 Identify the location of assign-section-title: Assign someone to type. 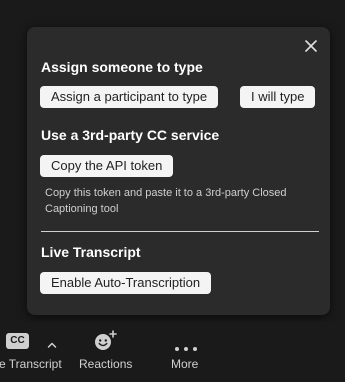
(122, 67).